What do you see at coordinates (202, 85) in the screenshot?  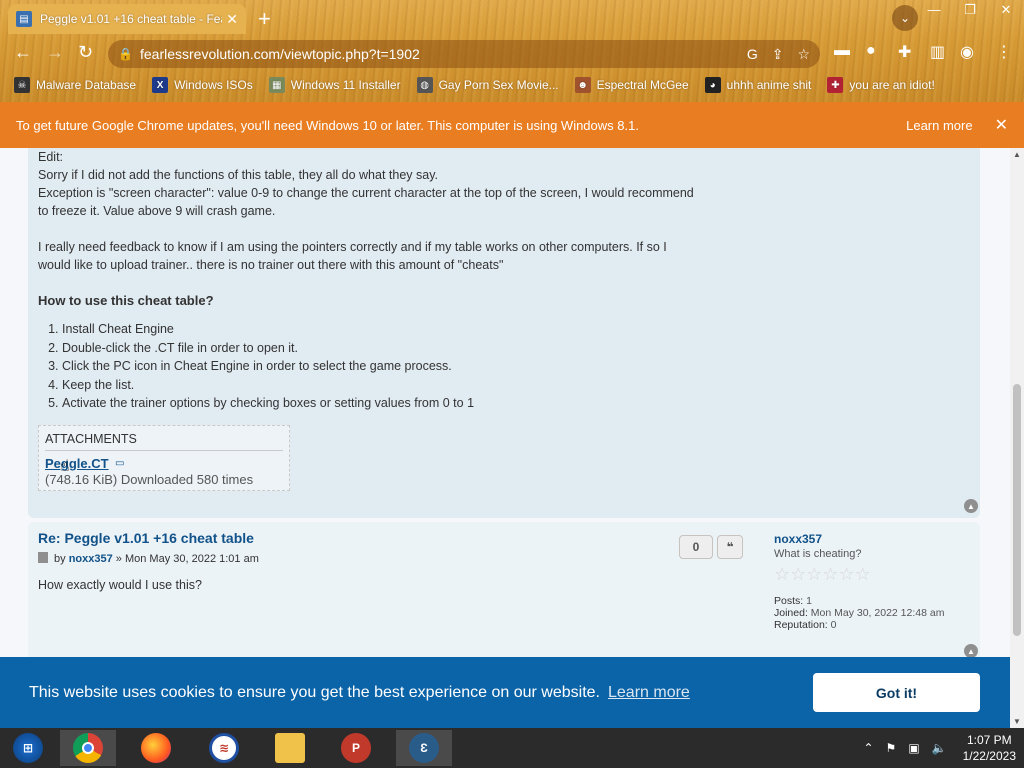 I see `bookmark-item: X Windows ISOs` at bounding box center [202, 85].